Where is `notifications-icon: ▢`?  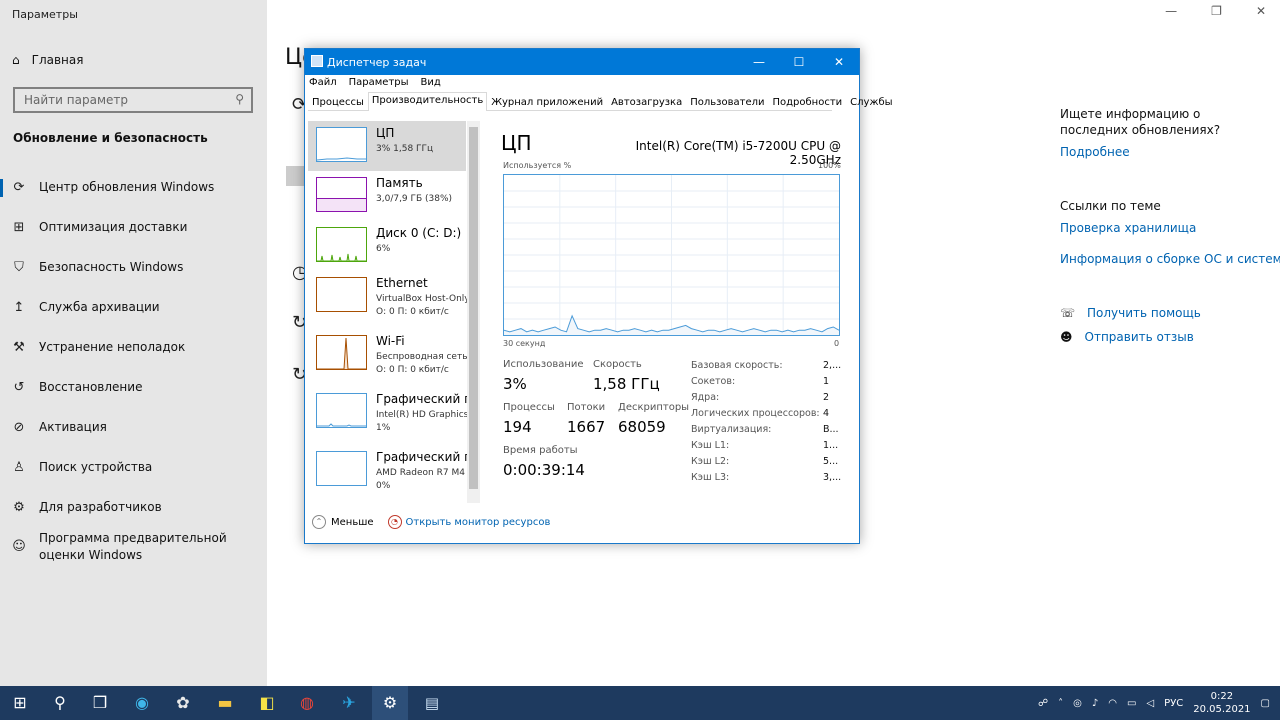
notifications-icon: ▢ is located at coordinates (1265, 703).